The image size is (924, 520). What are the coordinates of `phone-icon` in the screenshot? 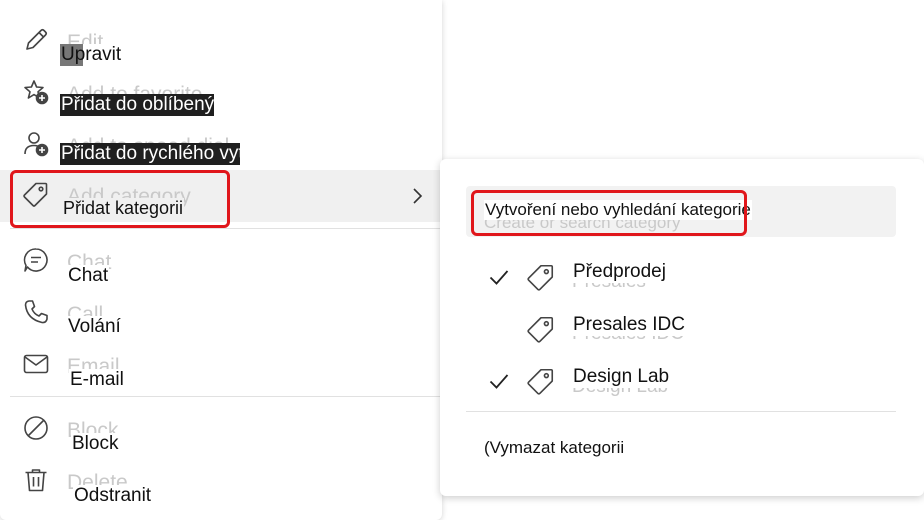 It's located at (36, 312).